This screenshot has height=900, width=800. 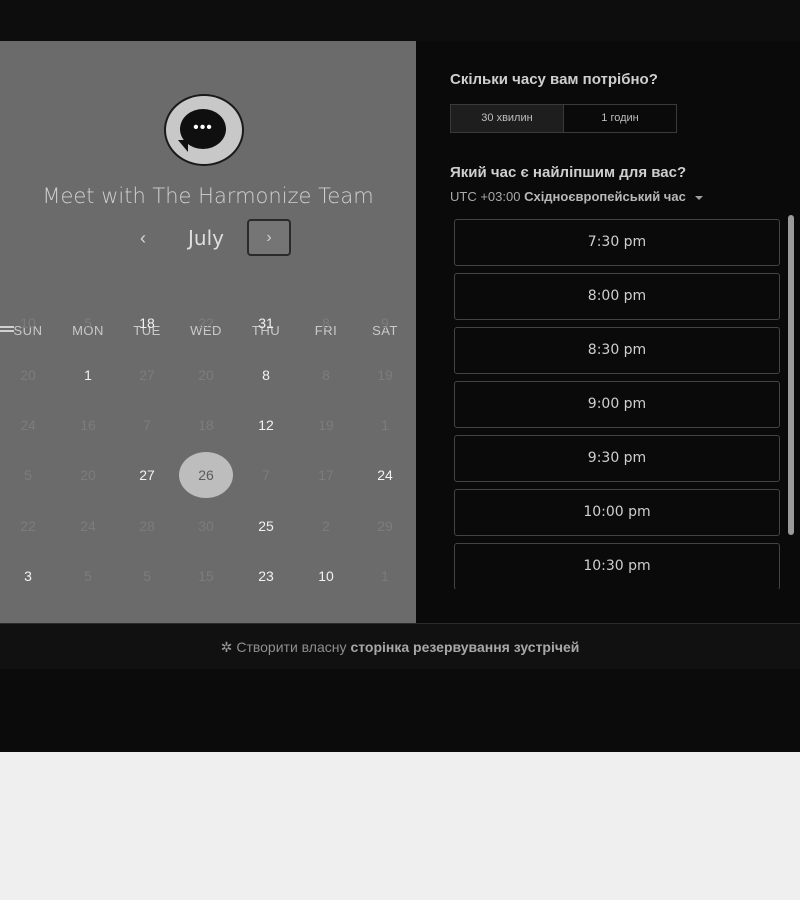 What do you see at coordinates (269, 237) in the screenshot?
I see `next-month-button: ›` at bounding box center [269, 237].